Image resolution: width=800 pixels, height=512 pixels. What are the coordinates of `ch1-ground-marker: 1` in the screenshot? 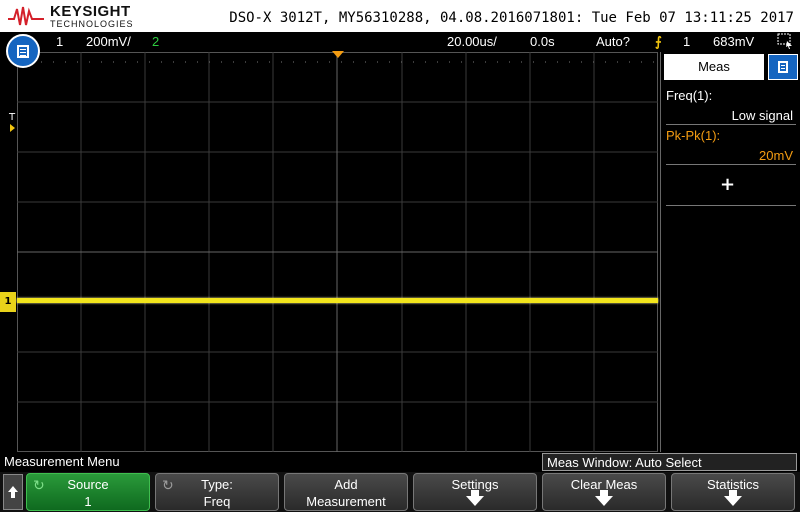 It's located at (8, 302).